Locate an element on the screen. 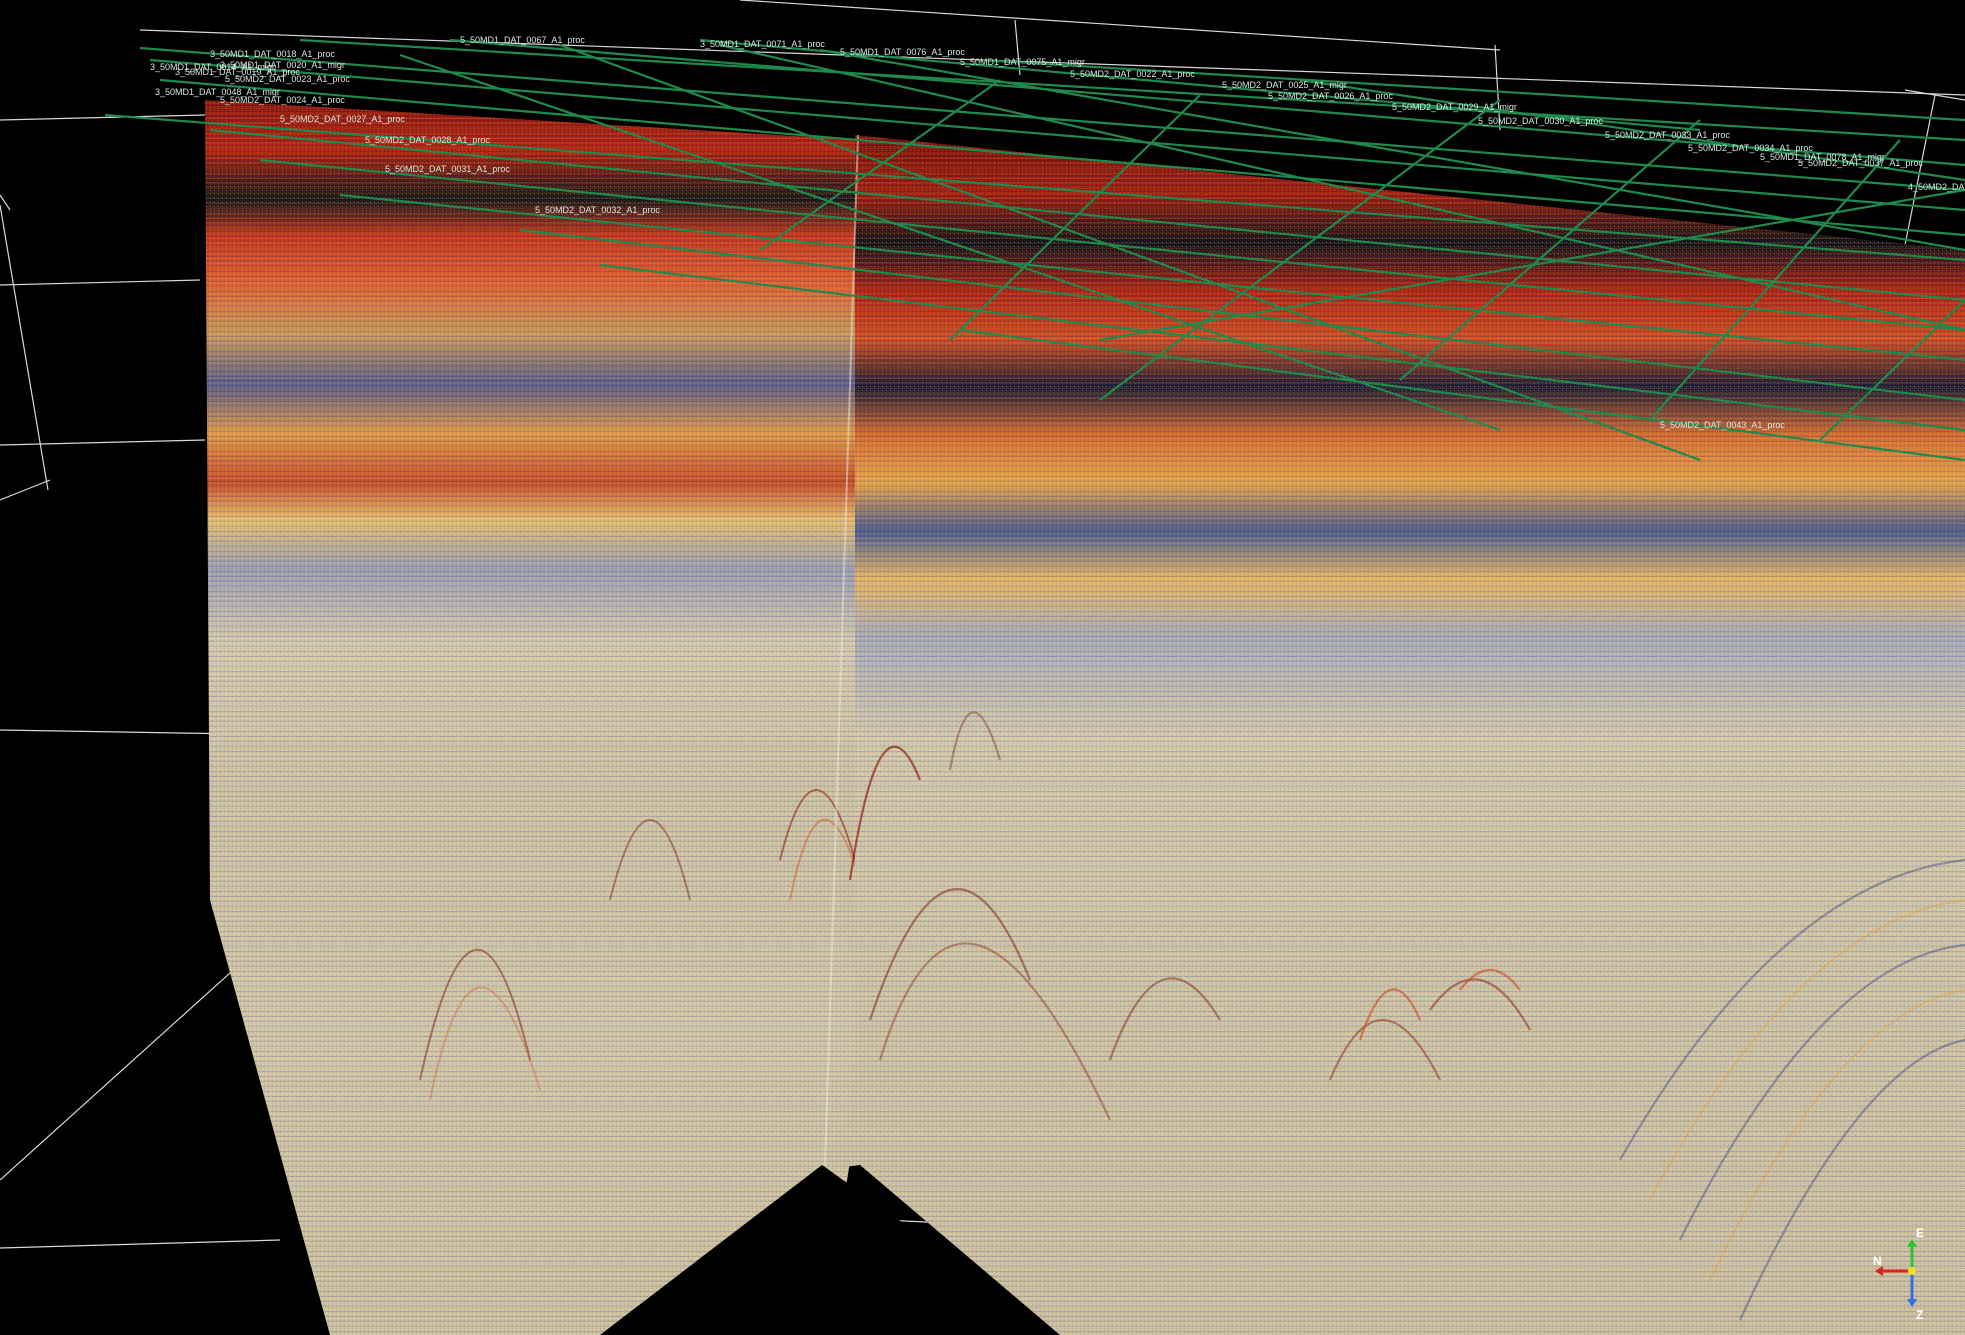  line-label: 5_50MD2_DAT_0033_A1_proc is located at coordinates (1667, 135).